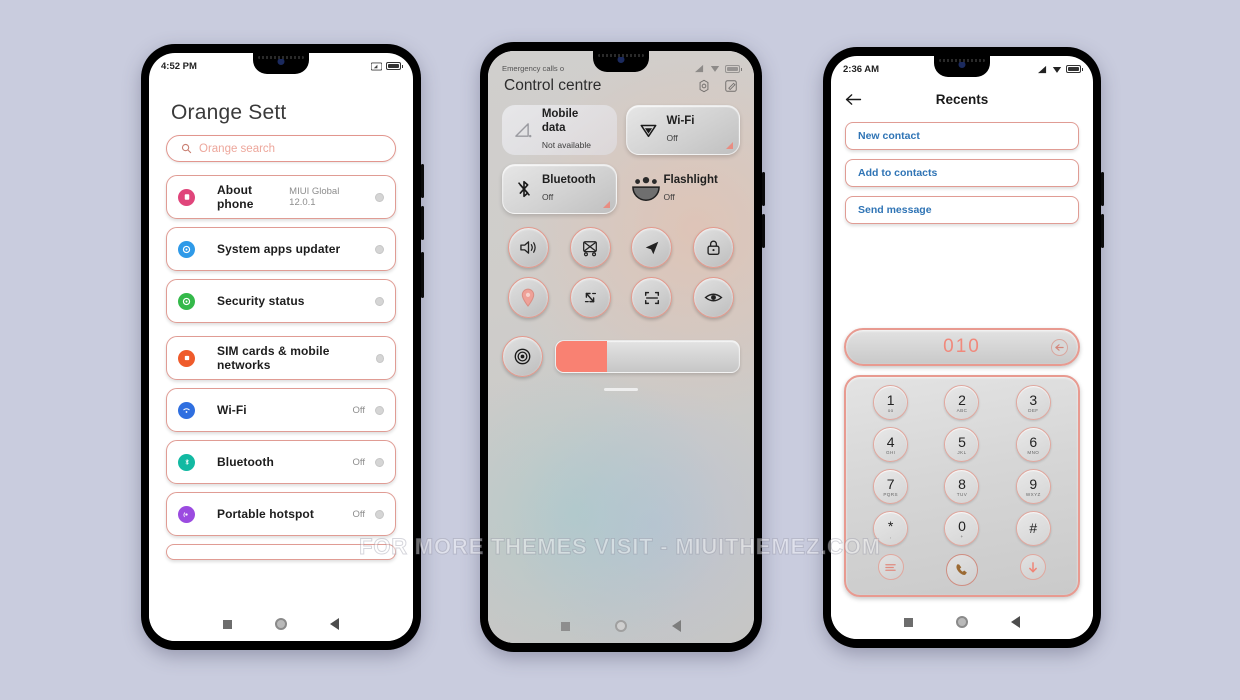 This screenshot has height=700, width=1240. What do you see at coordinates (1033, 402) in the screenshot?
I see `dial-key-3: 3 DEF` at bounding box center [1033, 402].